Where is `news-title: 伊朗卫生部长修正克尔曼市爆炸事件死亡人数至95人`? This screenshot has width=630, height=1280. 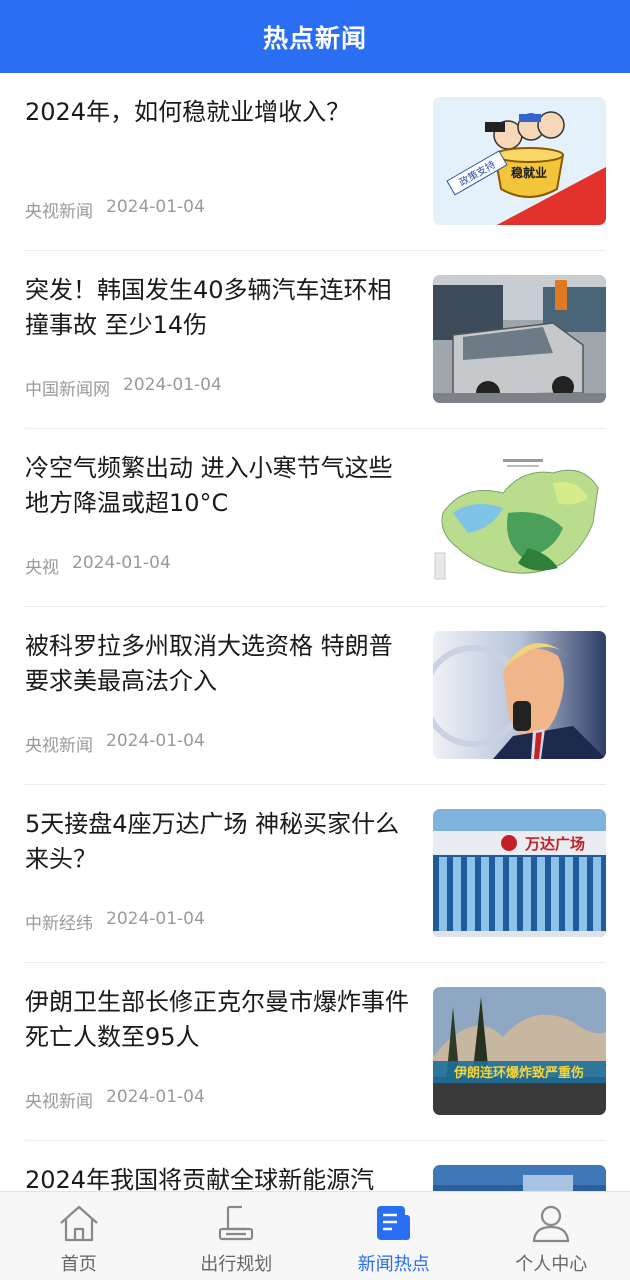
news-title: 伊朗卫生部长修正克尔曼市爆炸事件死亡人数至95人 is located at coordinates (217, 1019).